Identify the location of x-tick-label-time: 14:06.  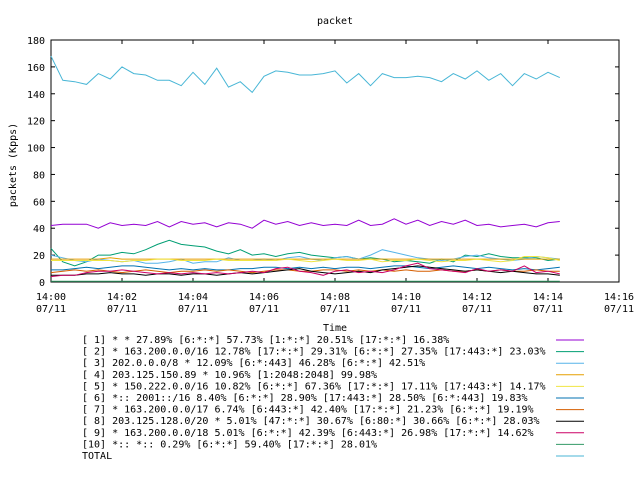
(264, 297).